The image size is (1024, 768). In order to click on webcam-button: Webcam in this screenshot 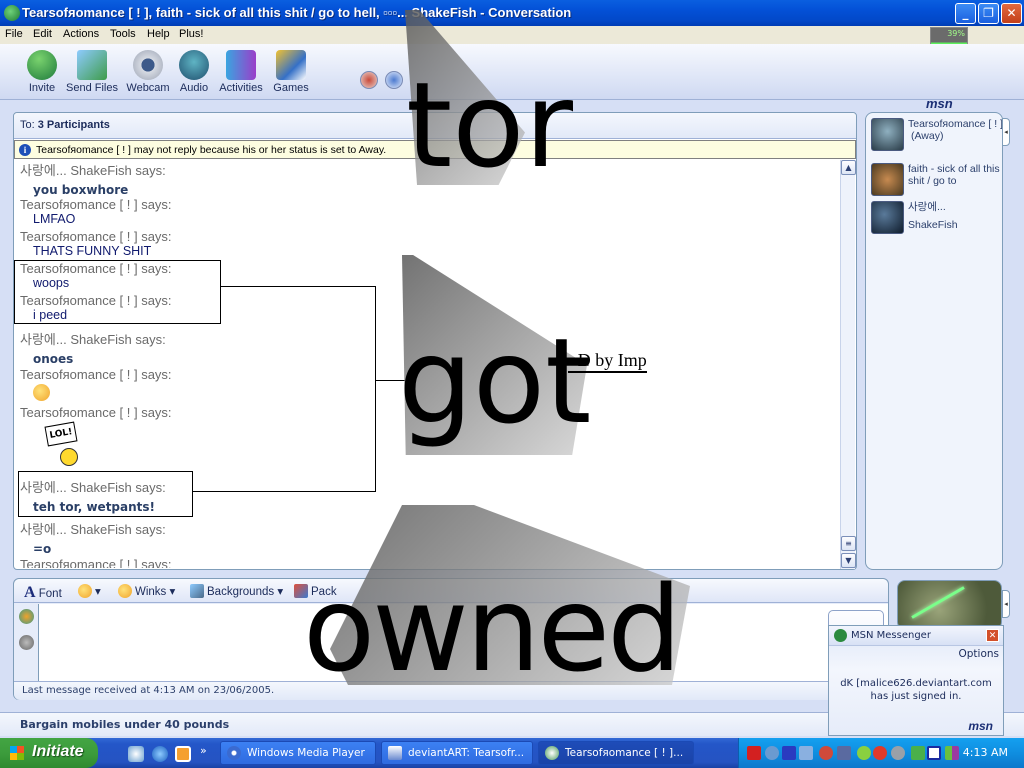, I will do `click(148, 72)`.